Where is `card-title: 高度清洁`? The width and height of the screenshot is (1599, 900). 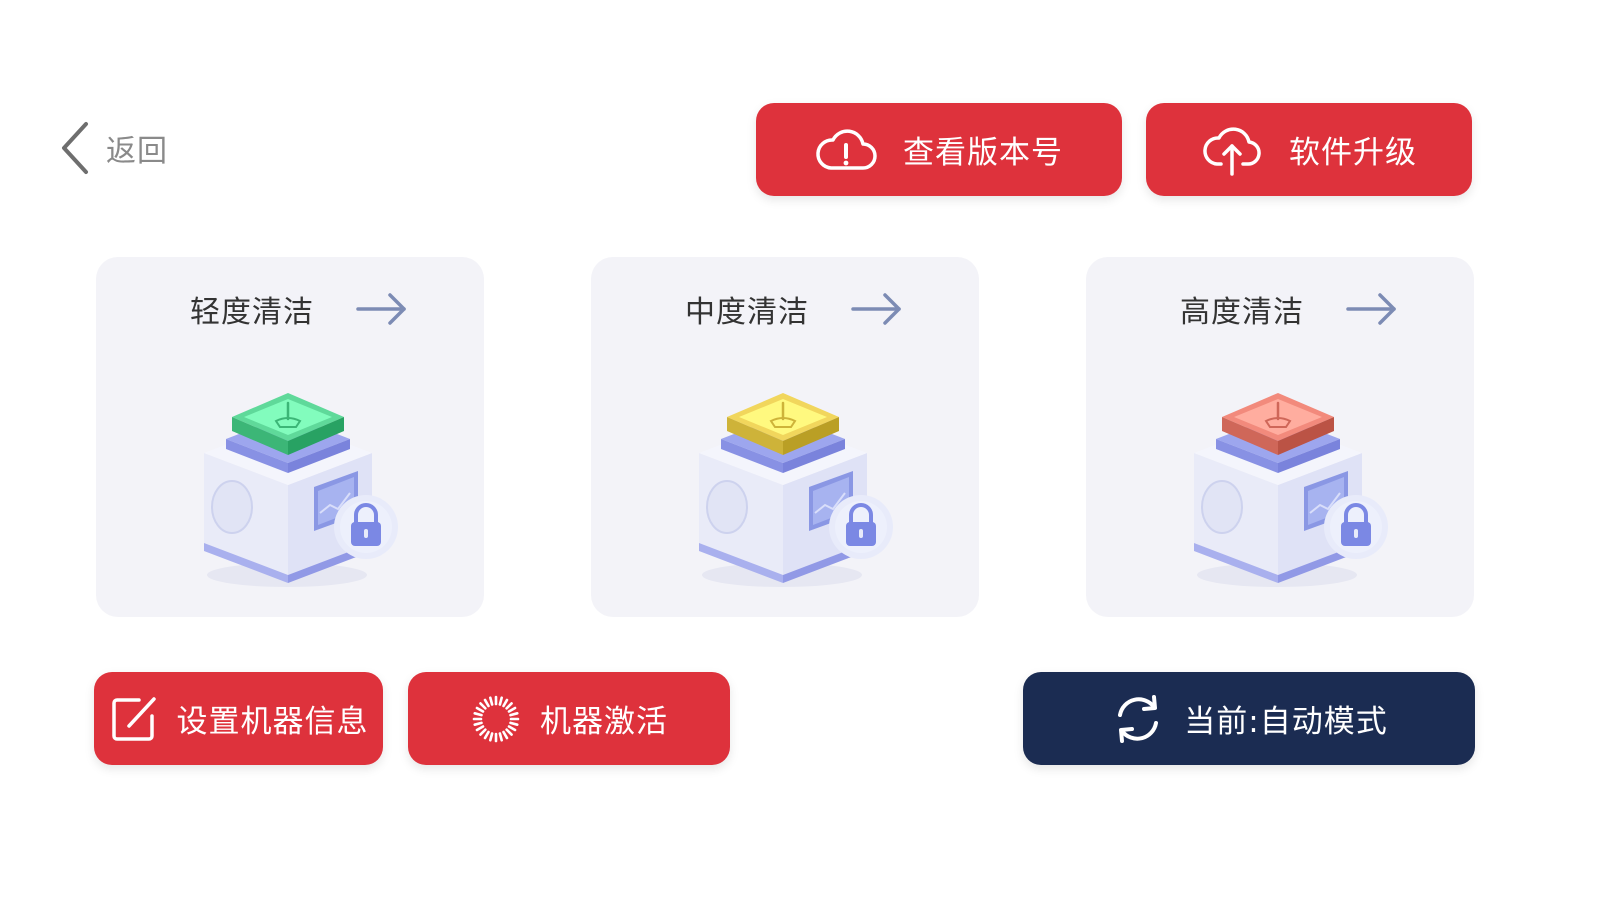
card-title: 高度清洁 is located at coordinates (1242, 312).